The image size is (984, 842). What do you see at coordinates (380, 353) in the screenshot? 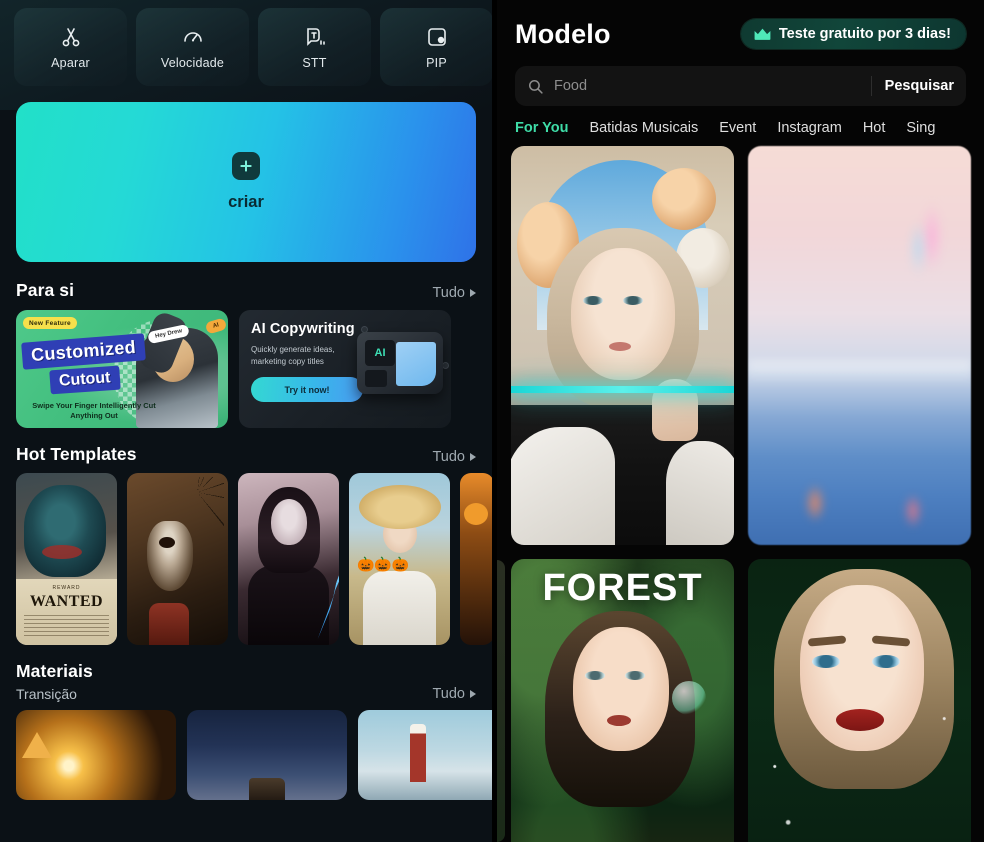
I see `ai-device-label: AI` at bounding box center [380, 353].